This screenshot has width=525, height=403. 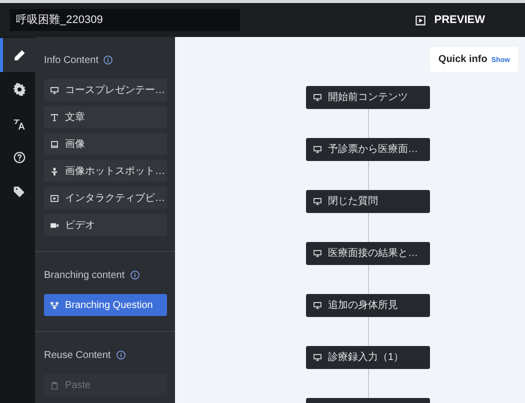 What do you see at coordinates (19, 191) in the screenshot?
I see `tag-icon` at bounding box center [19, 191].